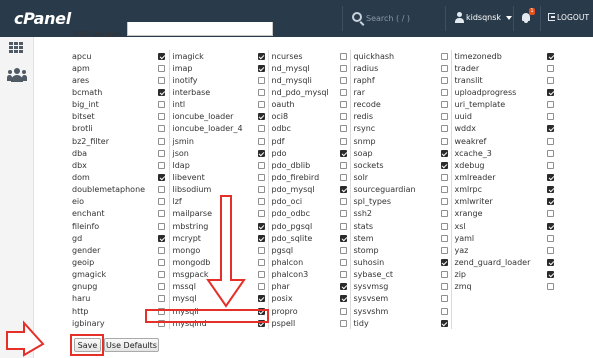 The image size is (593, 358). I want to click on extension-checkbox-nd_mysqli, so click(344, 80).